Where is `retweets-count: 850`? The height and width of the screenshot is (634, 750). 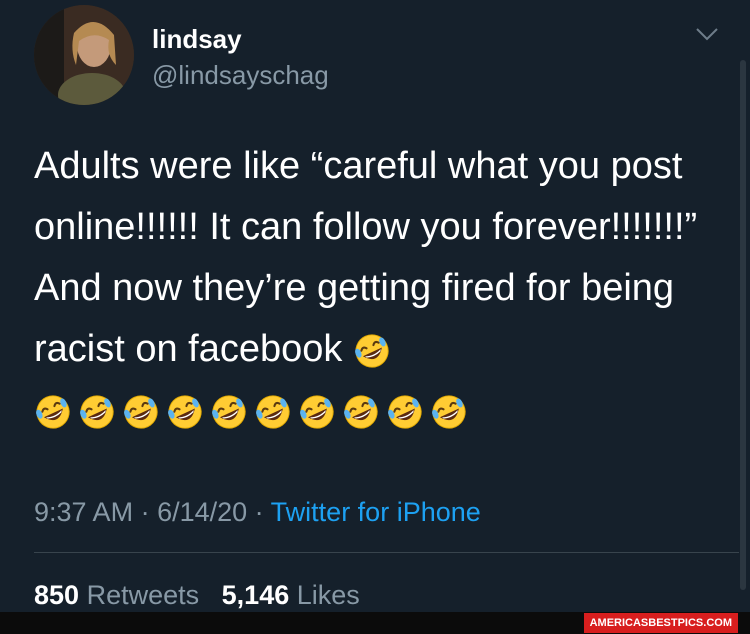
retweets-count: 850 is located at coordinates (57, 595).